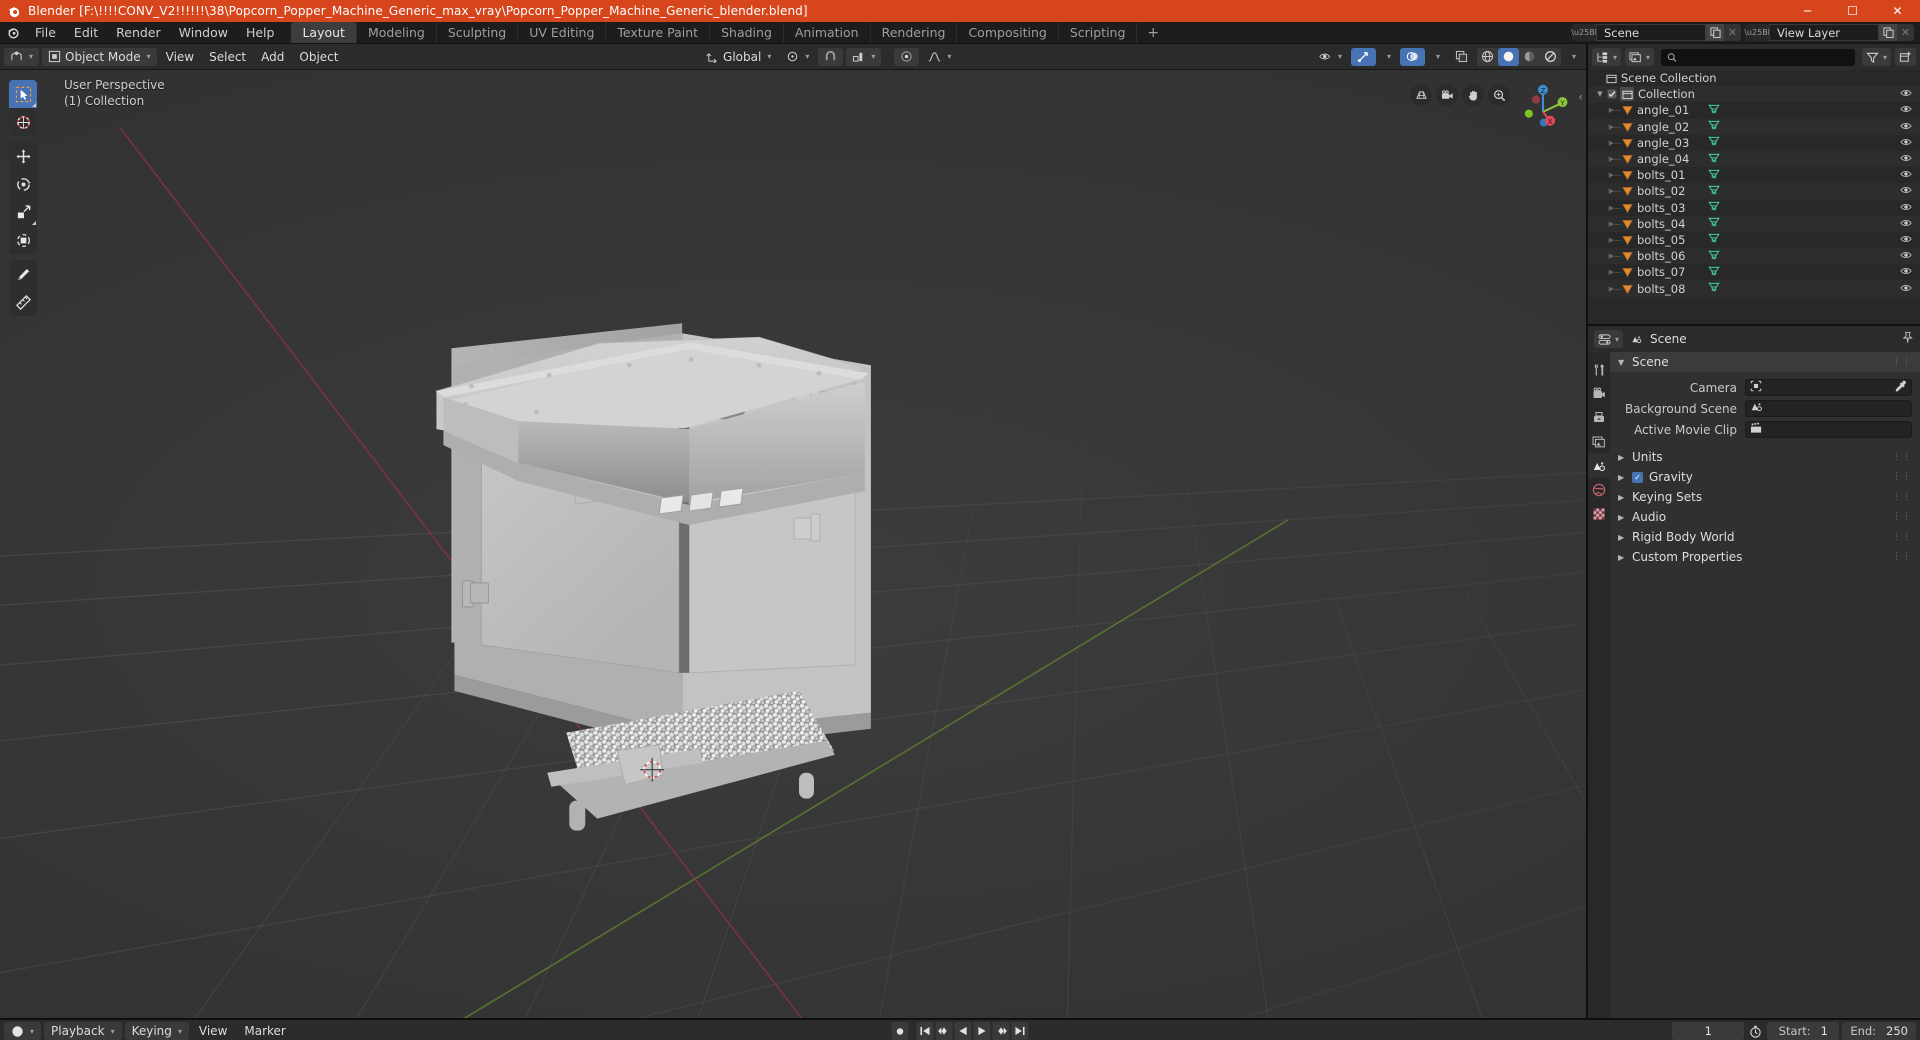 This screenshot has height=1040, width=1920. What do you see at coordinates (1580, 97) in the screenshot?
I see `viewport-sidebar-collapse-arrow: ‹` at bounding box center [1580, 97].